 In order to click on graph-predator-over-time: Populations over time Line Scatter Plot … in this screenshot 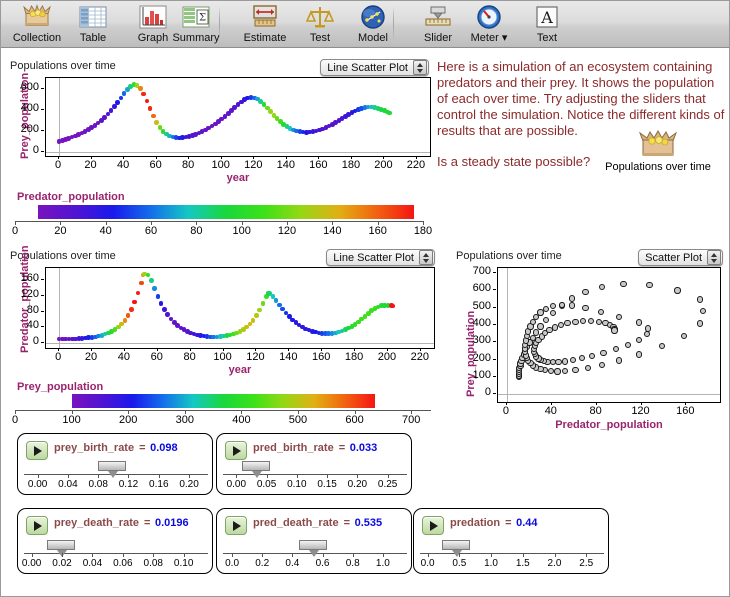, I will do `click(223, 312)`.